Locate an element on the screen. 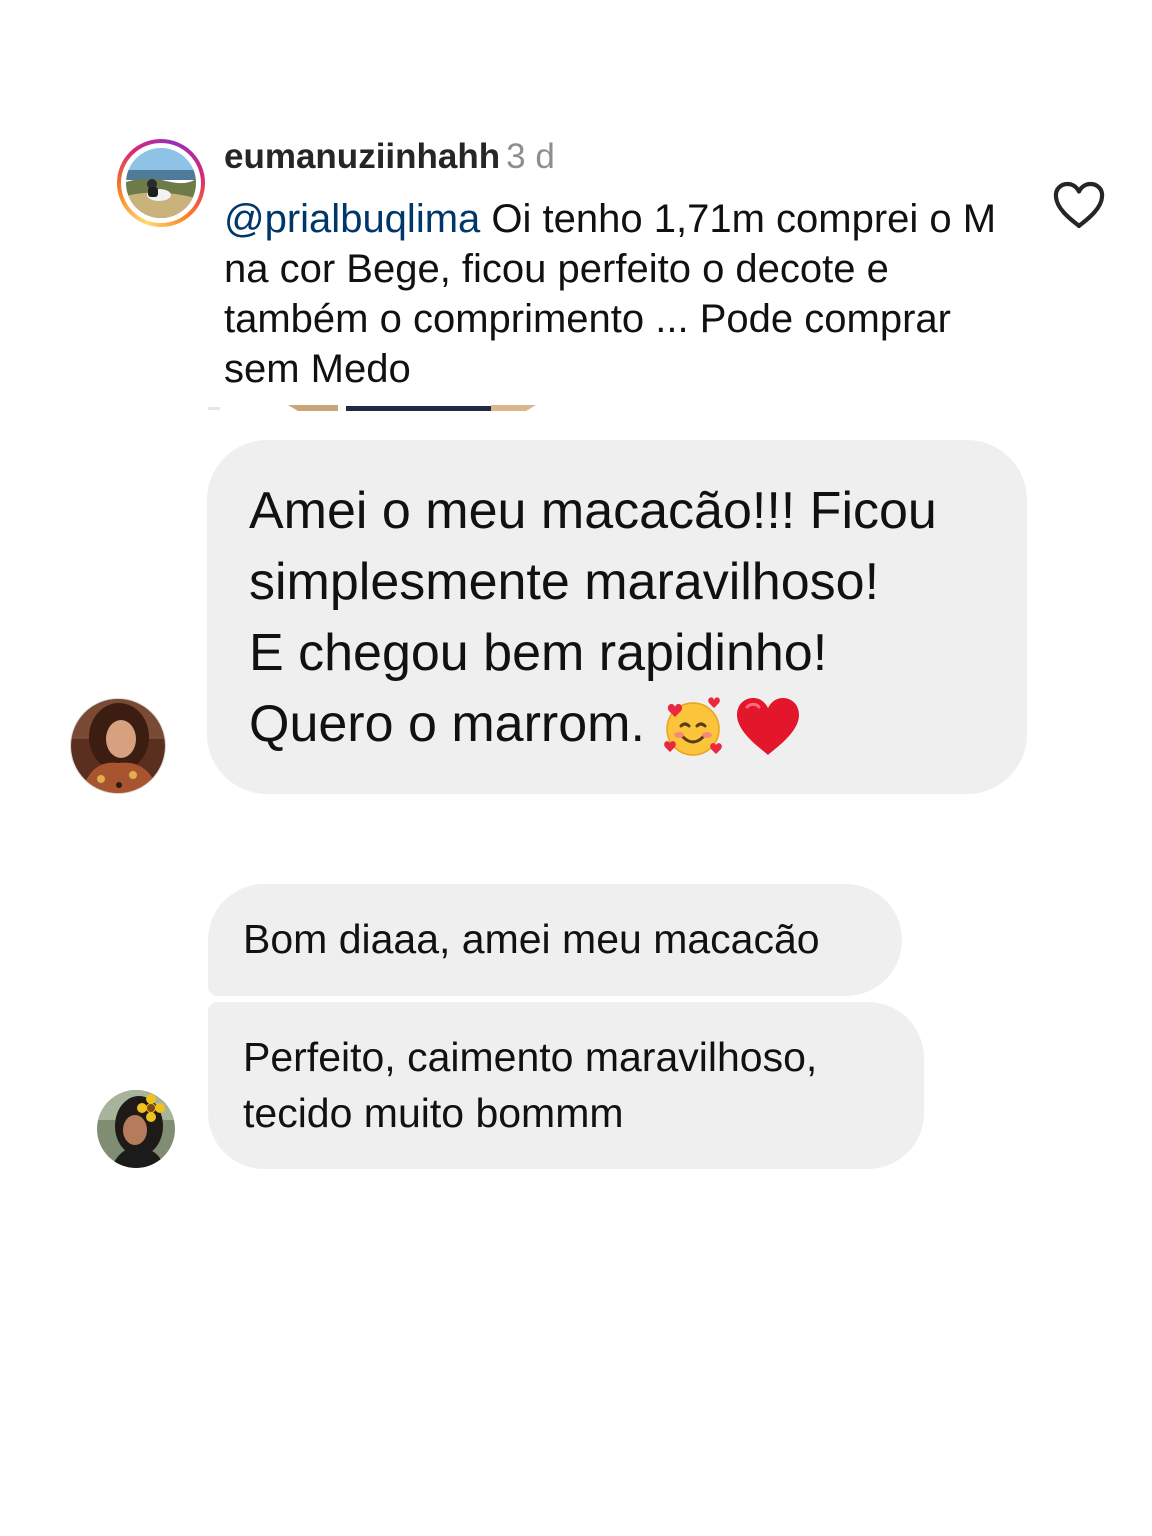 This screenshot has height=1536, width=1152. commenter-avatar is located at coordinates (161, 183).